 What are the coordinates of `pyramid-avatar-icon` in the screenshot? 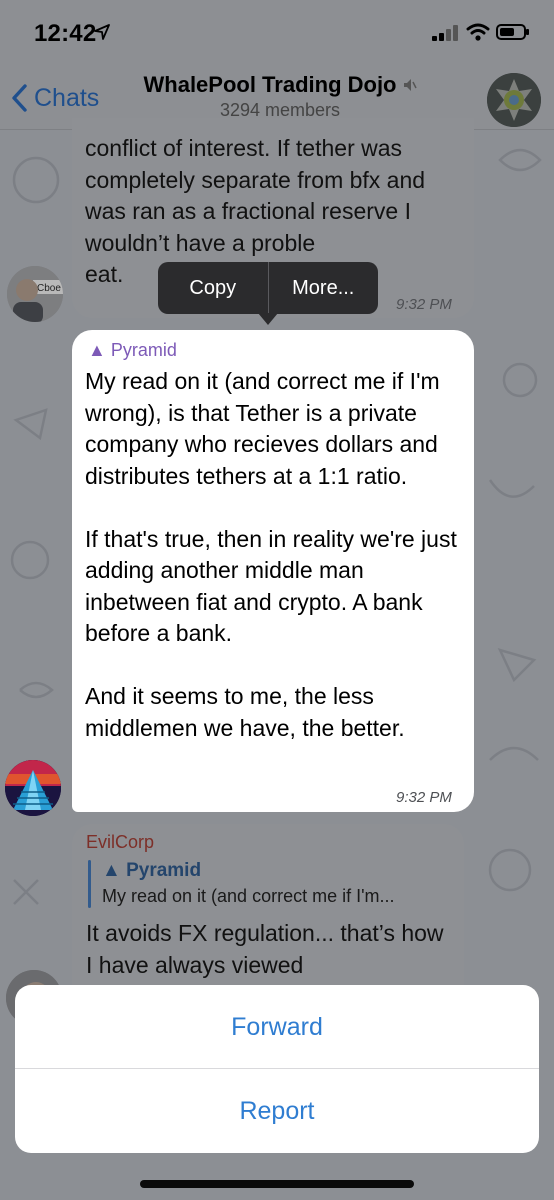 It's located at (33, 788).